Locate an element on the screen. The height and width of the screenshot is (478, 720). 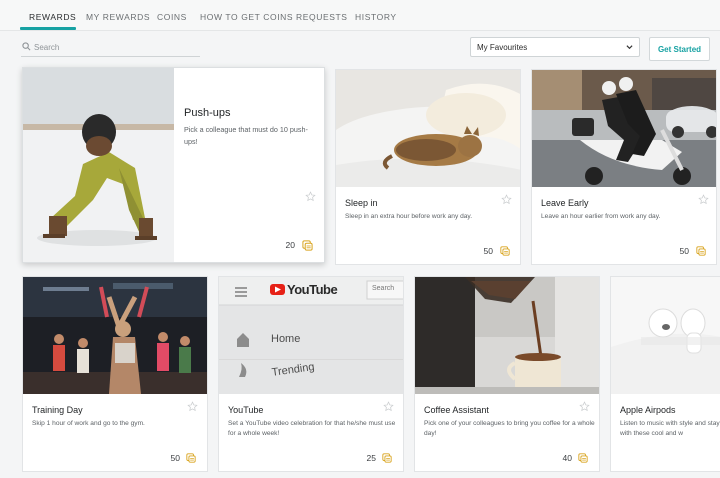
filter-select: My Favourites is located at coordinates (555, 47).